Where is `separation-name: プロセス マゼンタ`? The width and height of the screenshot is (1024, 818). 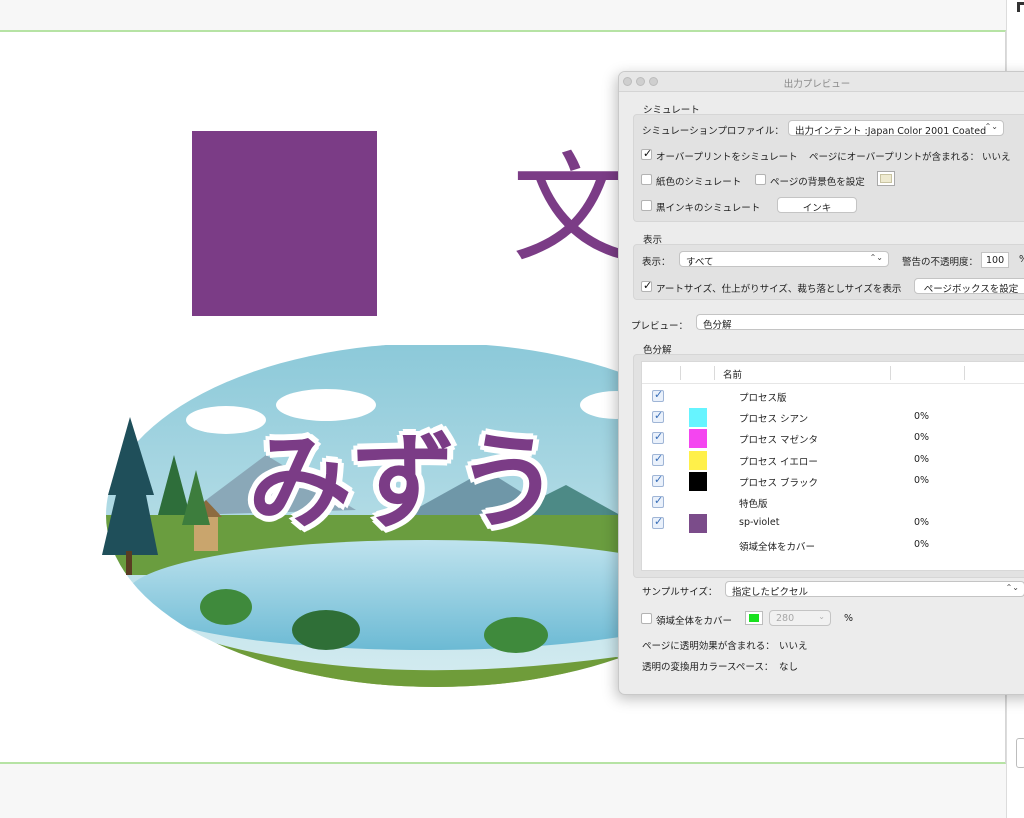 separation-name: プロセス マゼンタ is located at coordinates (779, 440).